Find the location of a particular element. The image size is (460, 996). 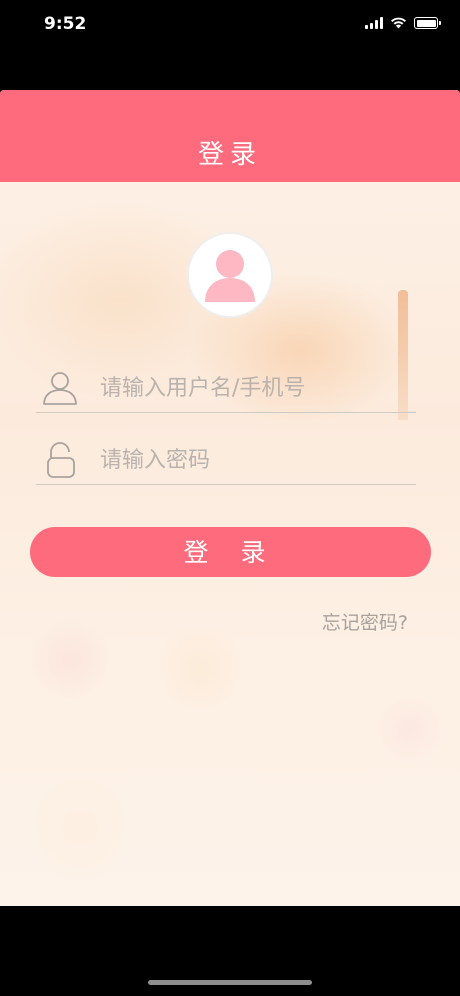

battery-icon is located at coordinates (427, 23).